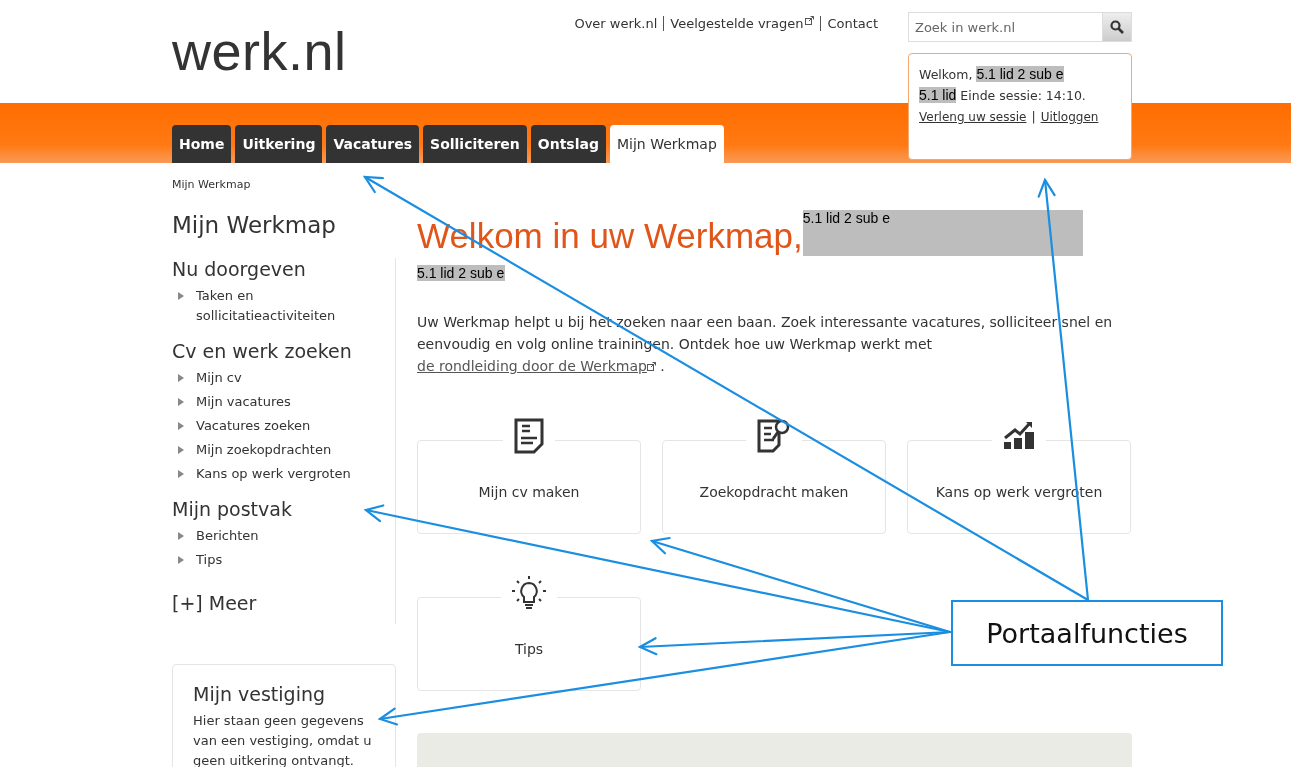  Describe the element at coordinates (283, 474) in the screenshot. I see `sidebar-link: Kans op werk vergroten` at that location.